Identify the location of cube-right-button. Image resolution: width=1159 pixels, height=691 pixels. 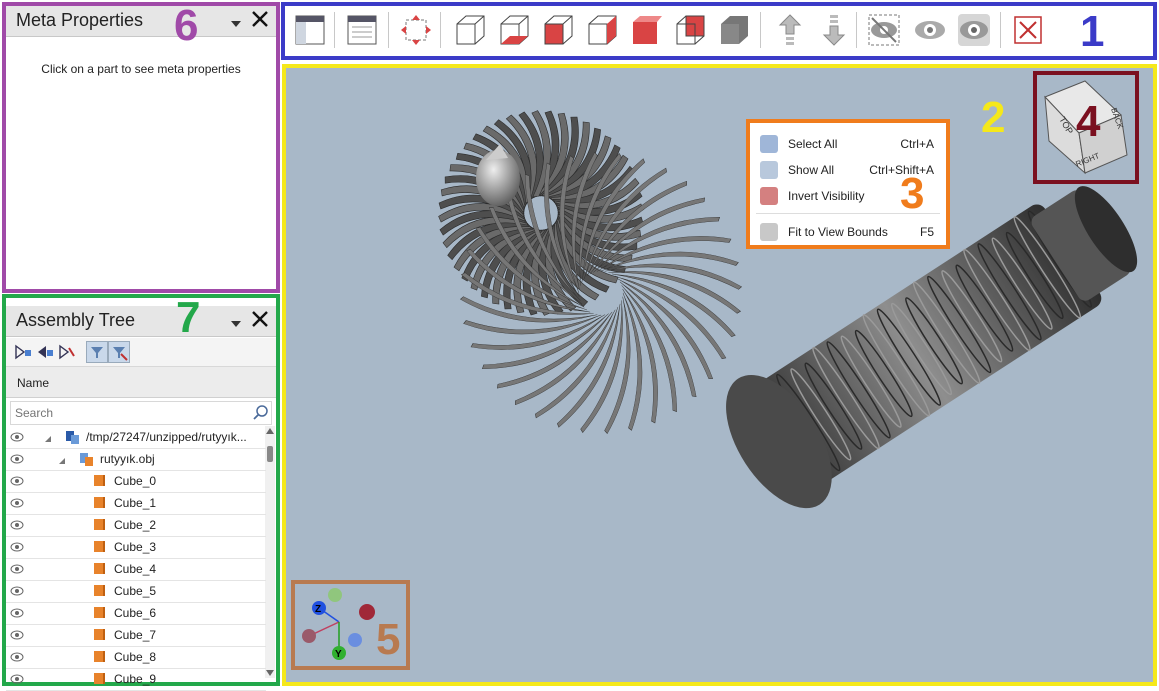
(602, 30).